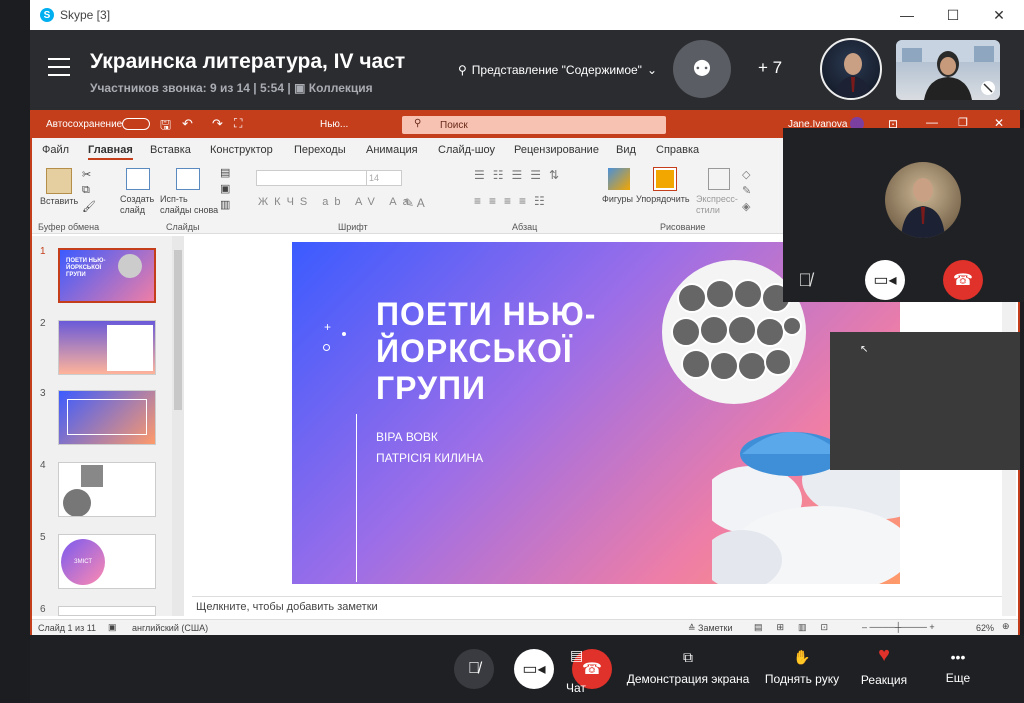  Describe the element at coordinates (702, 69) in the screenshot. I see `add-participant-button: ⚉` at that location.